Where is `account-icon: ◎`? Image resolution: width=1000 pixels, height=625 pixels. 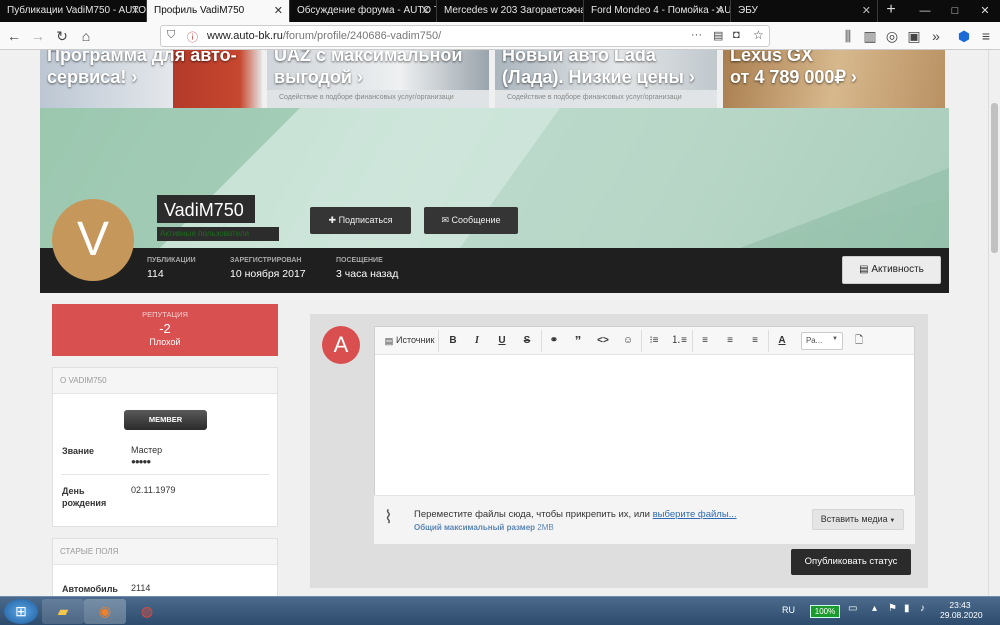
account-icon: ◎ is located at coordinates (892, 36).